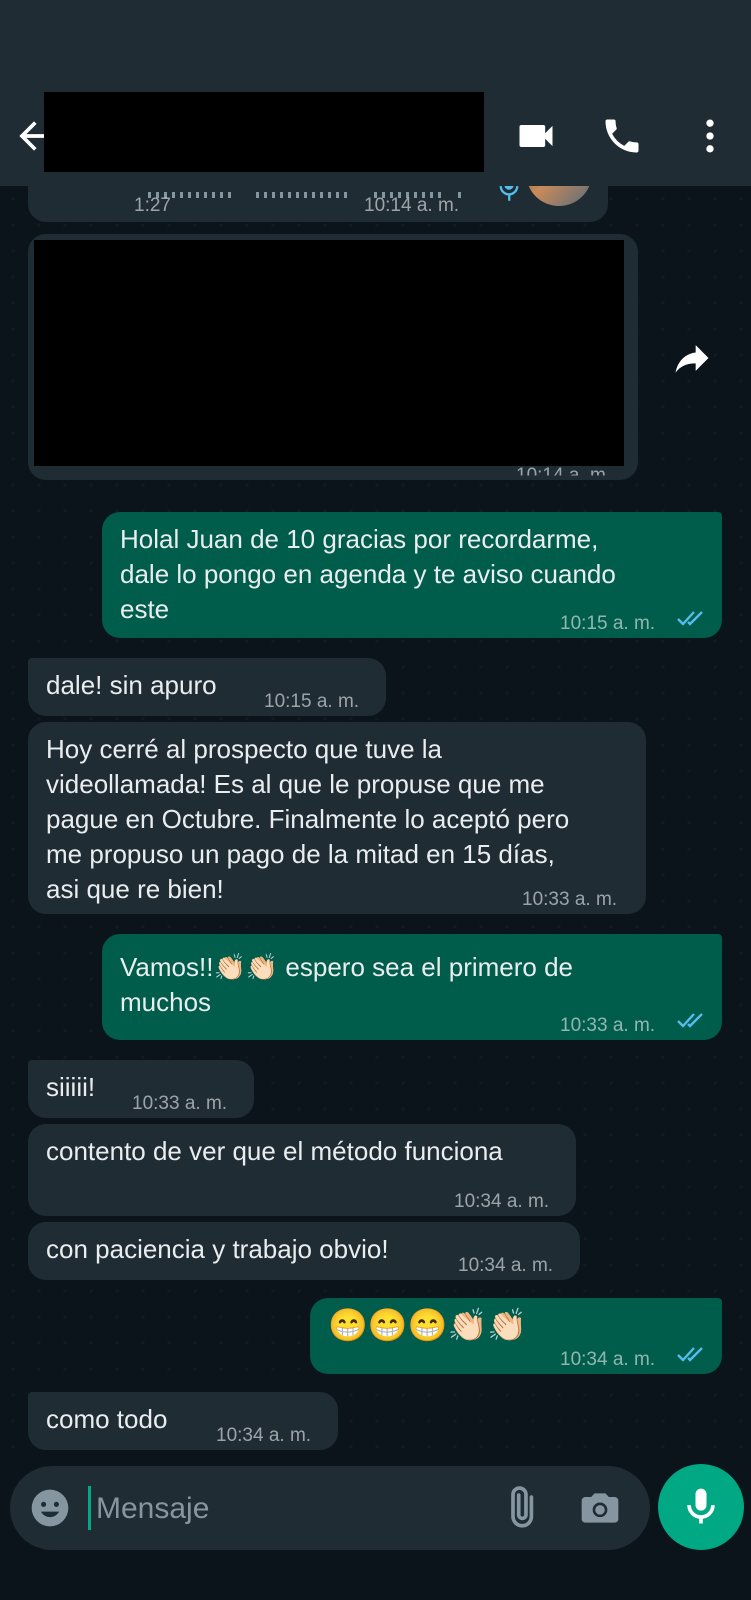  I want to click on voice-duration: 1:27, so click(152, 205).